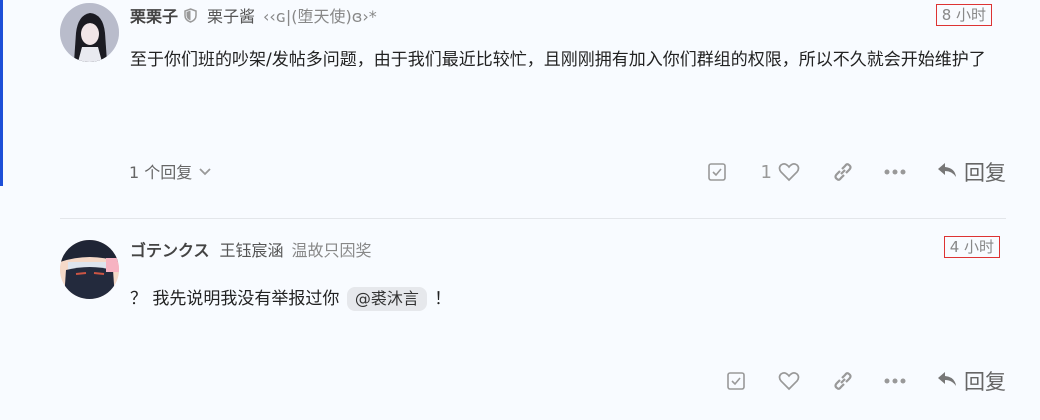  Describe the element at coordinates (205, 171) in the screenshot. I see `chevron-down-icon` at that location.